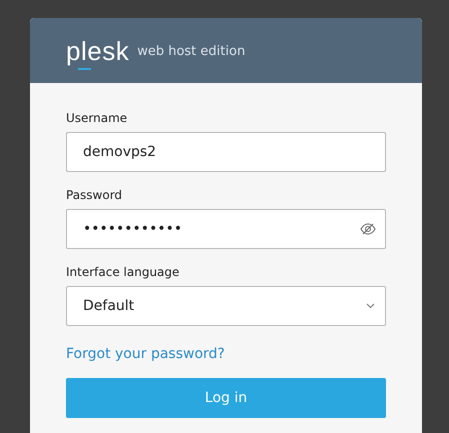 This screenshot has height=433, width=449. Describe the element at coordinates (226, 152) in the screenshot. I see `username-field: demovps2` at that location.